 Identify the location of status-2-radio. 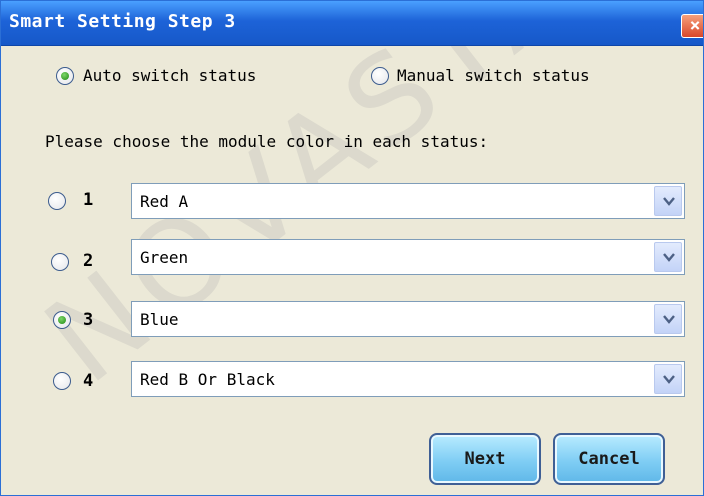
(60, 262).